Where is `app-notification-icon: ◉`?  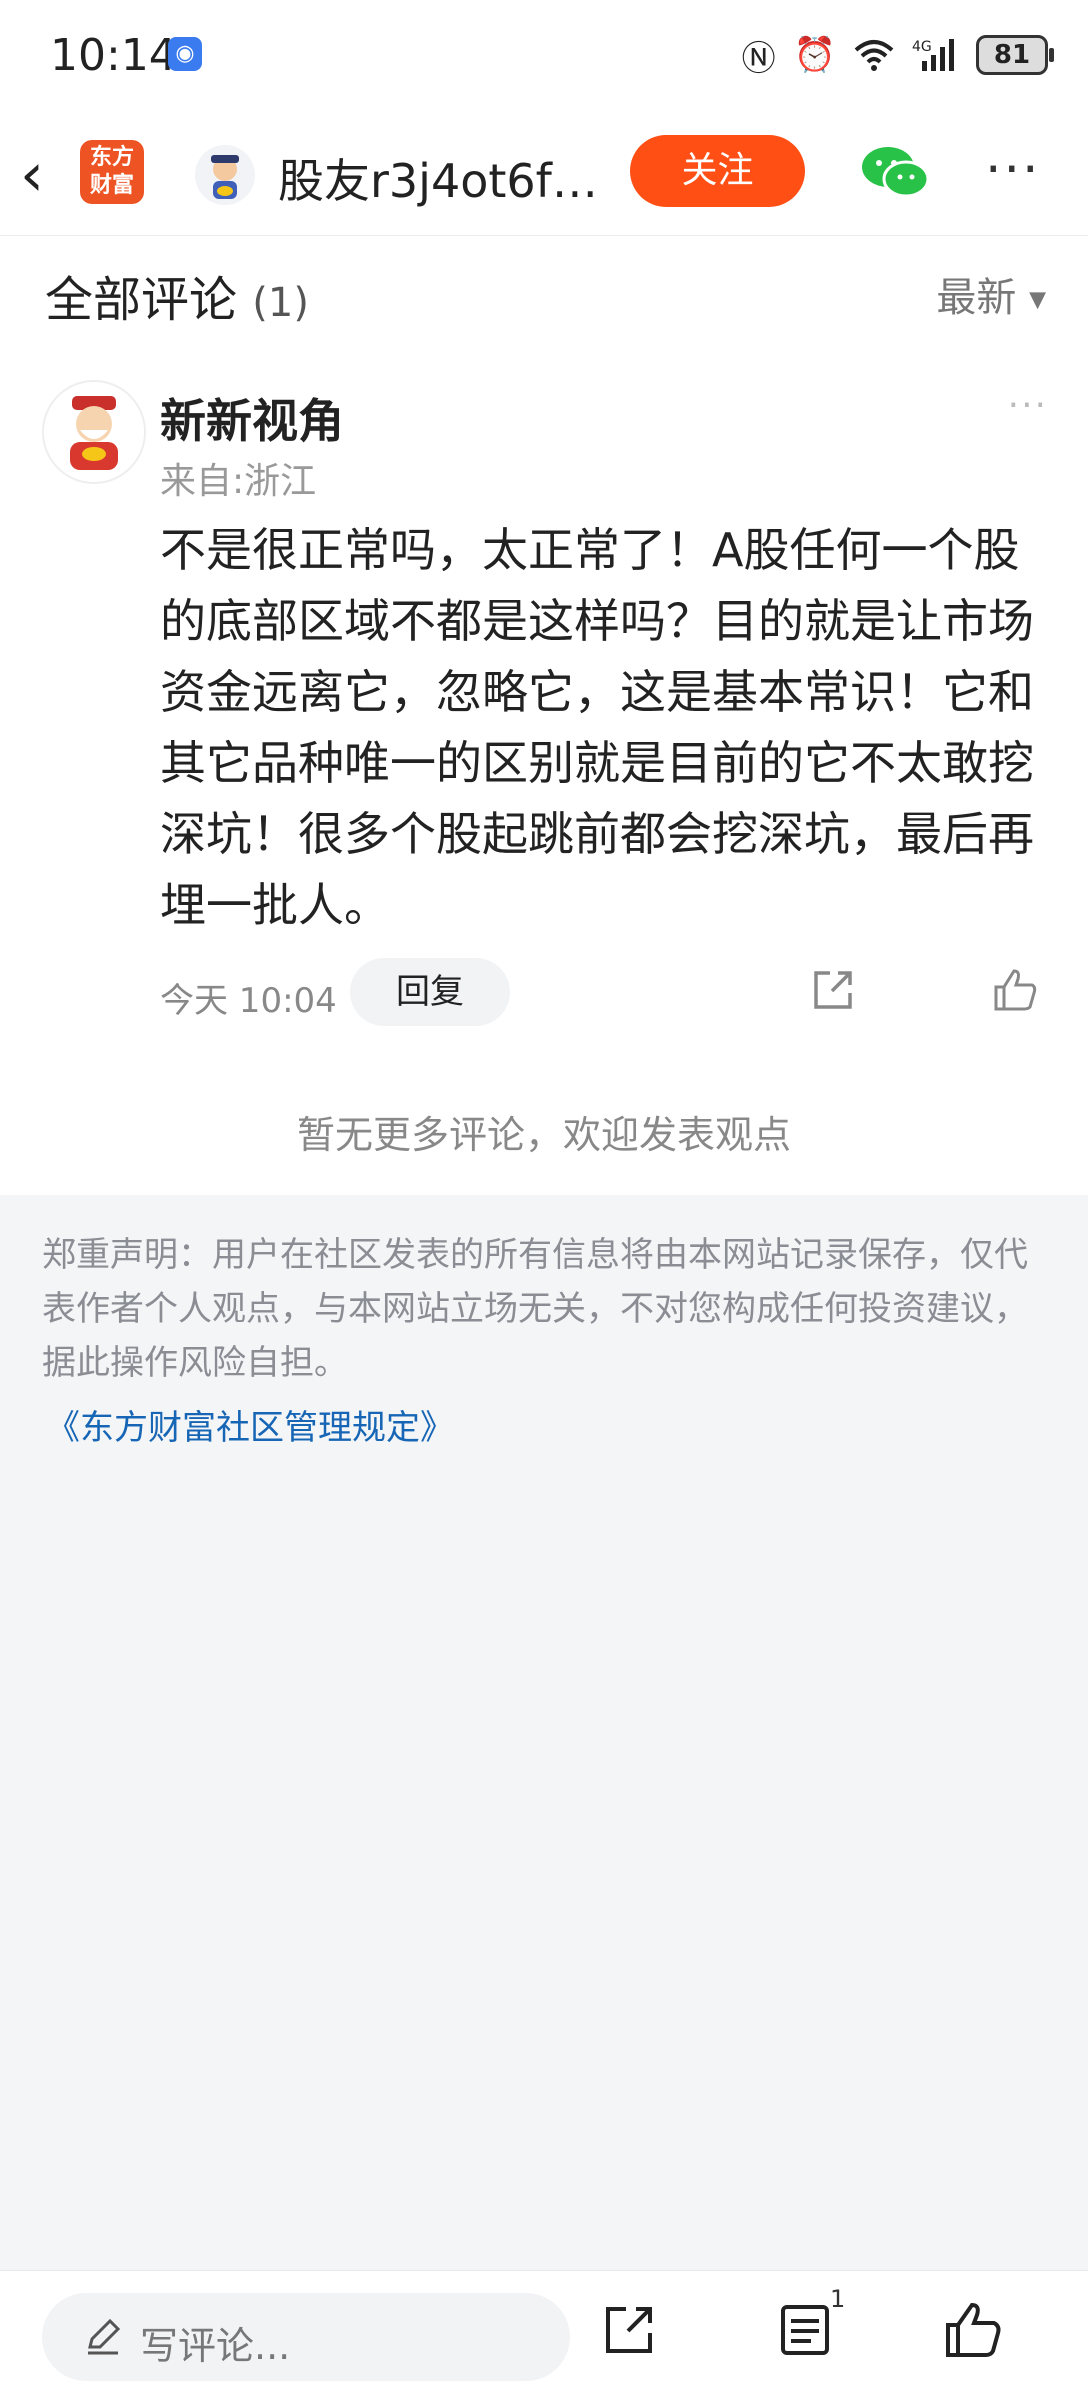 app-notification-icon: ◉ is located at coordinates (185, 54).